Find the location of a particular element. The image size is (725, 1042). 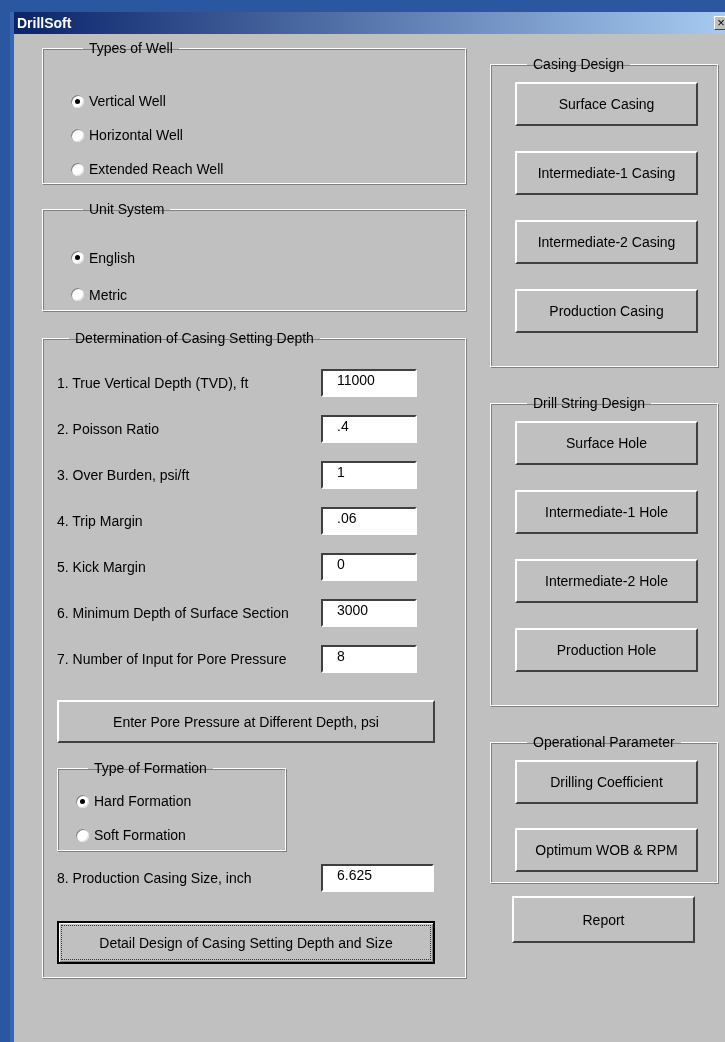

close-button: × is located at coordinates (719, 23).